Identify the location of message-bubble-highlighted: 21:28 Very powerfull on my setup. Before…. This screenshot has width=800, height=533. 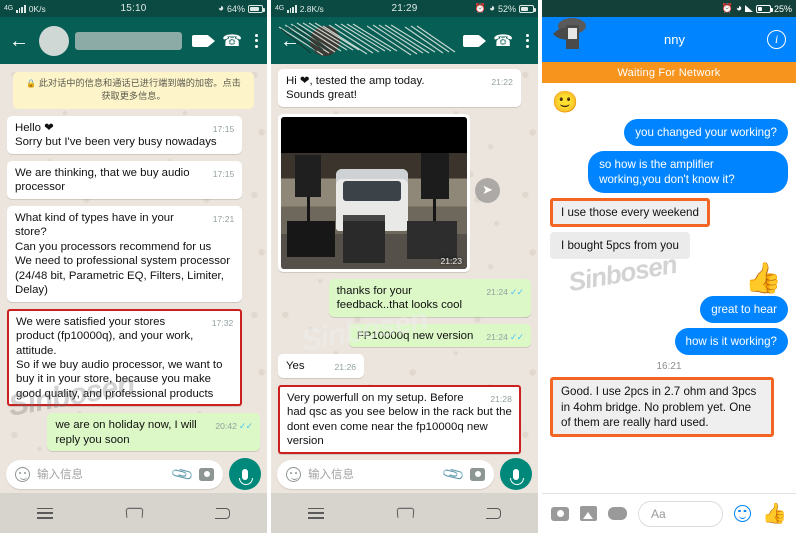
(399, 419).